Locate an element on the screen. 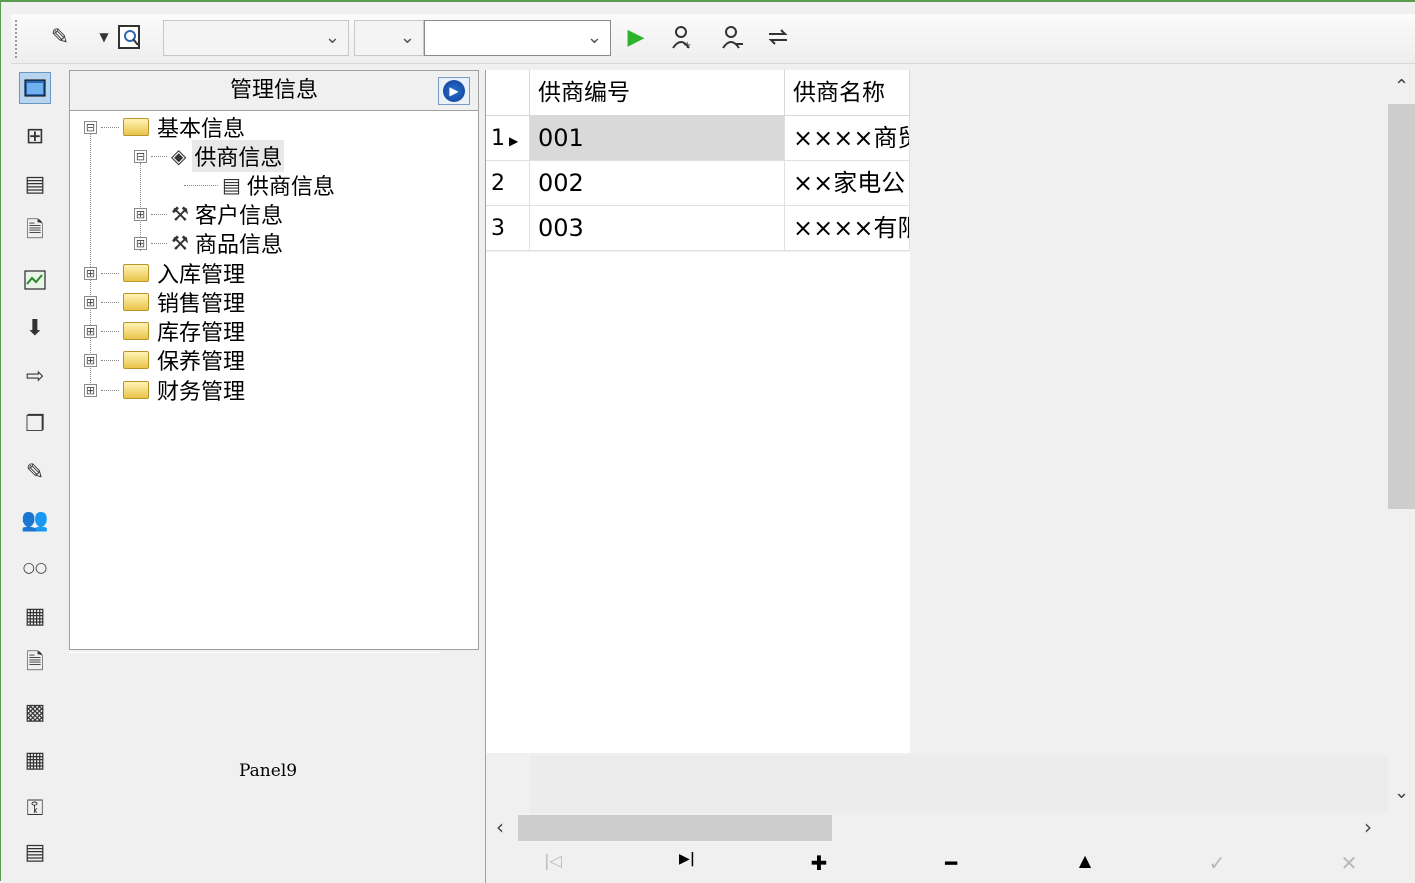 Image resolution: width=1415 pixels, height=883 pixels. table-cell: ××××有限 is located at coordinates (847, 228).